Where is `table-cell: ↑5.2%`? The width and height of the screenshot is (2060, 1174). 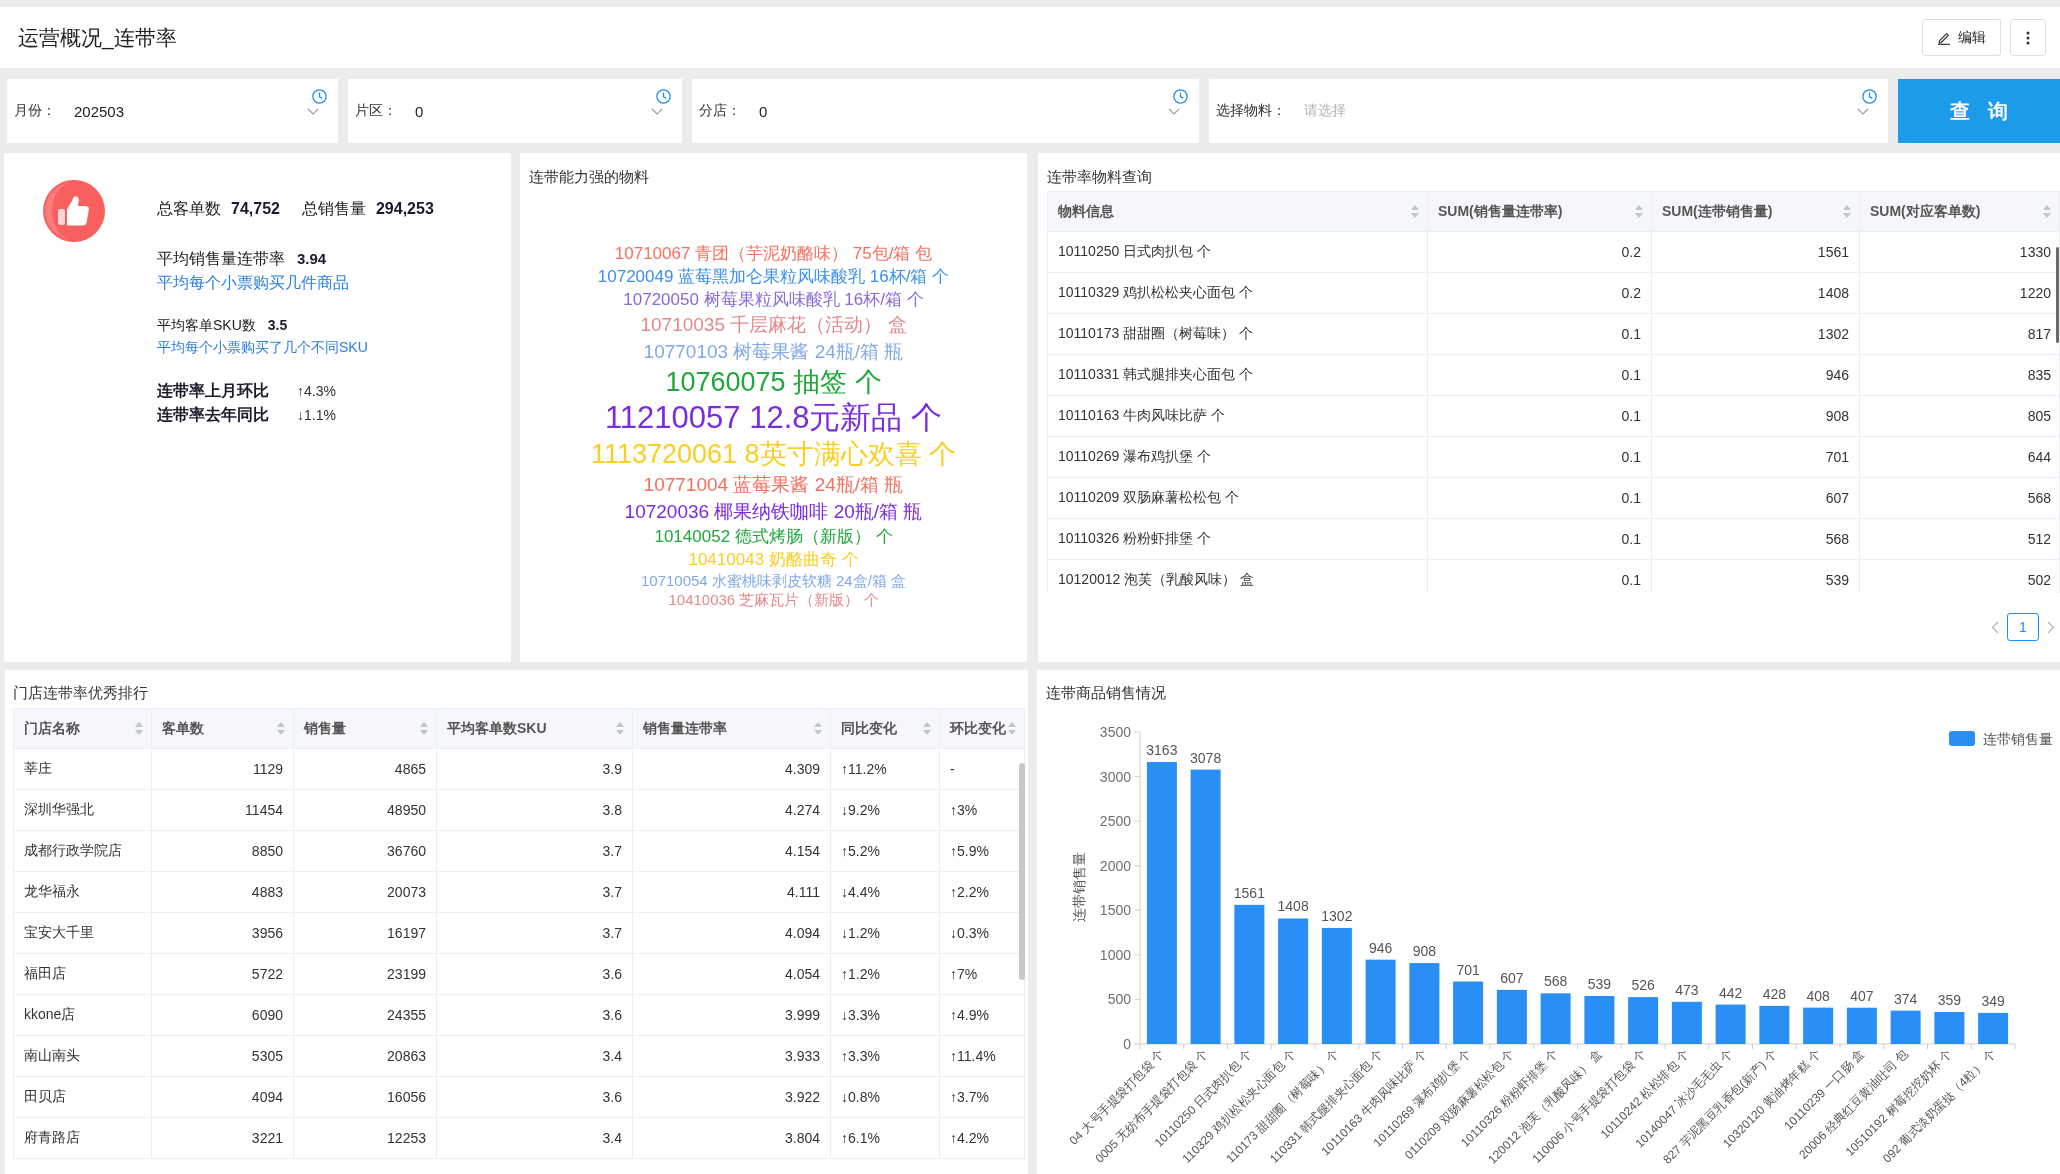
table-cell: ↑5.2% is located at coordinates (885, 851).